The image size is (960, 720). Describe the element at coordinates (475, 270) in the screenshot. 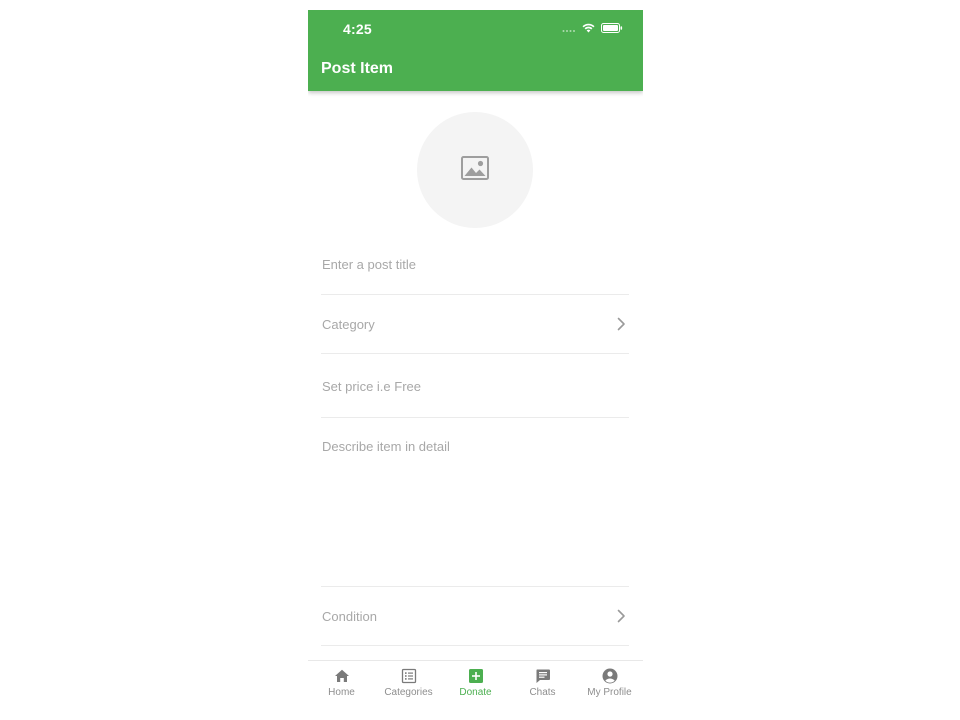

I see `post-title-field: Enter a post title` at that location.